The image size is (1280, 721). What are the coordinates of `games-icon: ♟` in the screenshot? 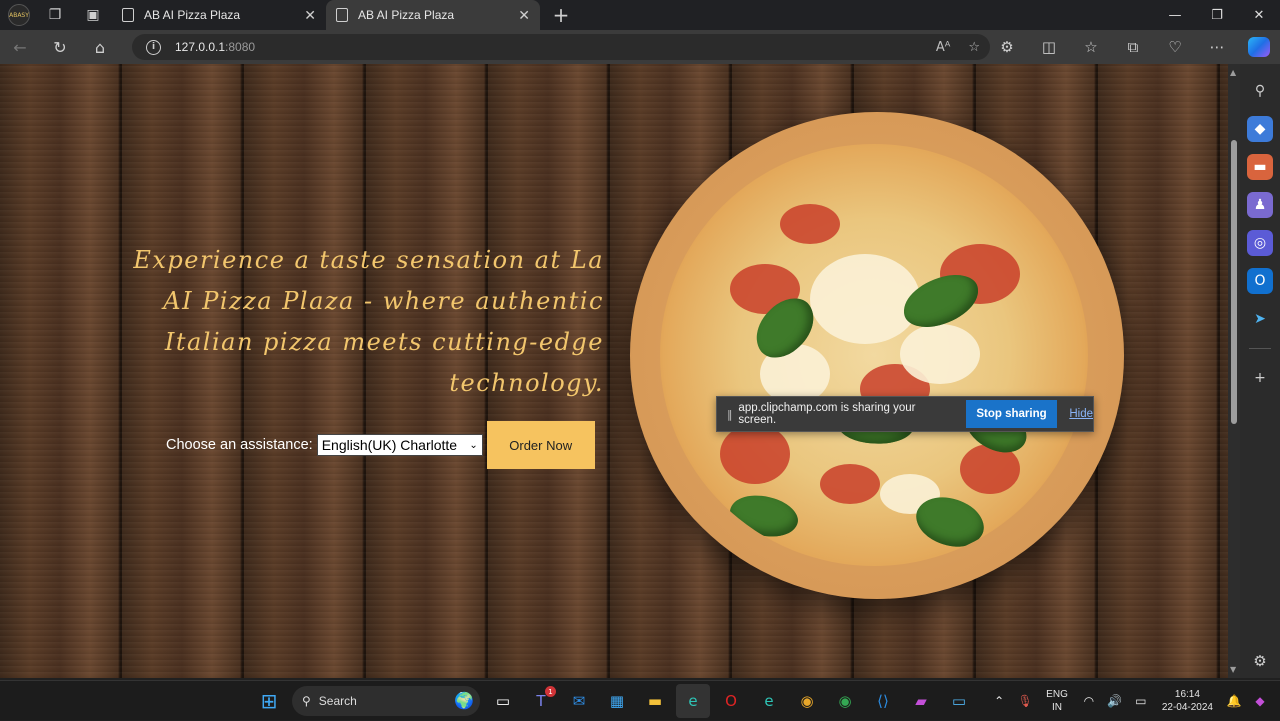 It's located at (1260, 205).